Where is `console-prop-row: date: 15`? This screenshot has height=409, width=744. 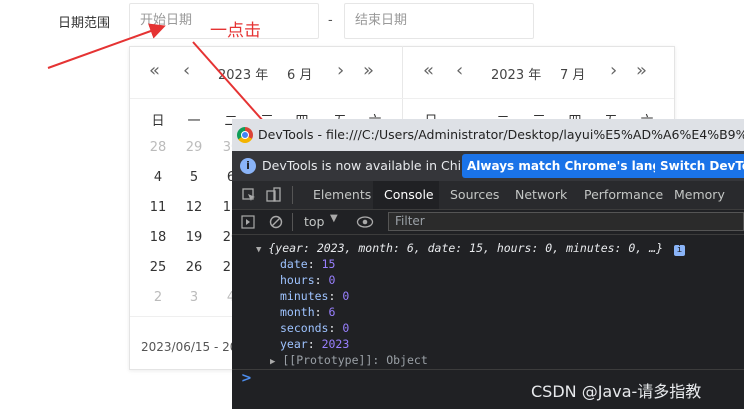 console-prop-row: date: 15 is located at coordinates (307, 264).